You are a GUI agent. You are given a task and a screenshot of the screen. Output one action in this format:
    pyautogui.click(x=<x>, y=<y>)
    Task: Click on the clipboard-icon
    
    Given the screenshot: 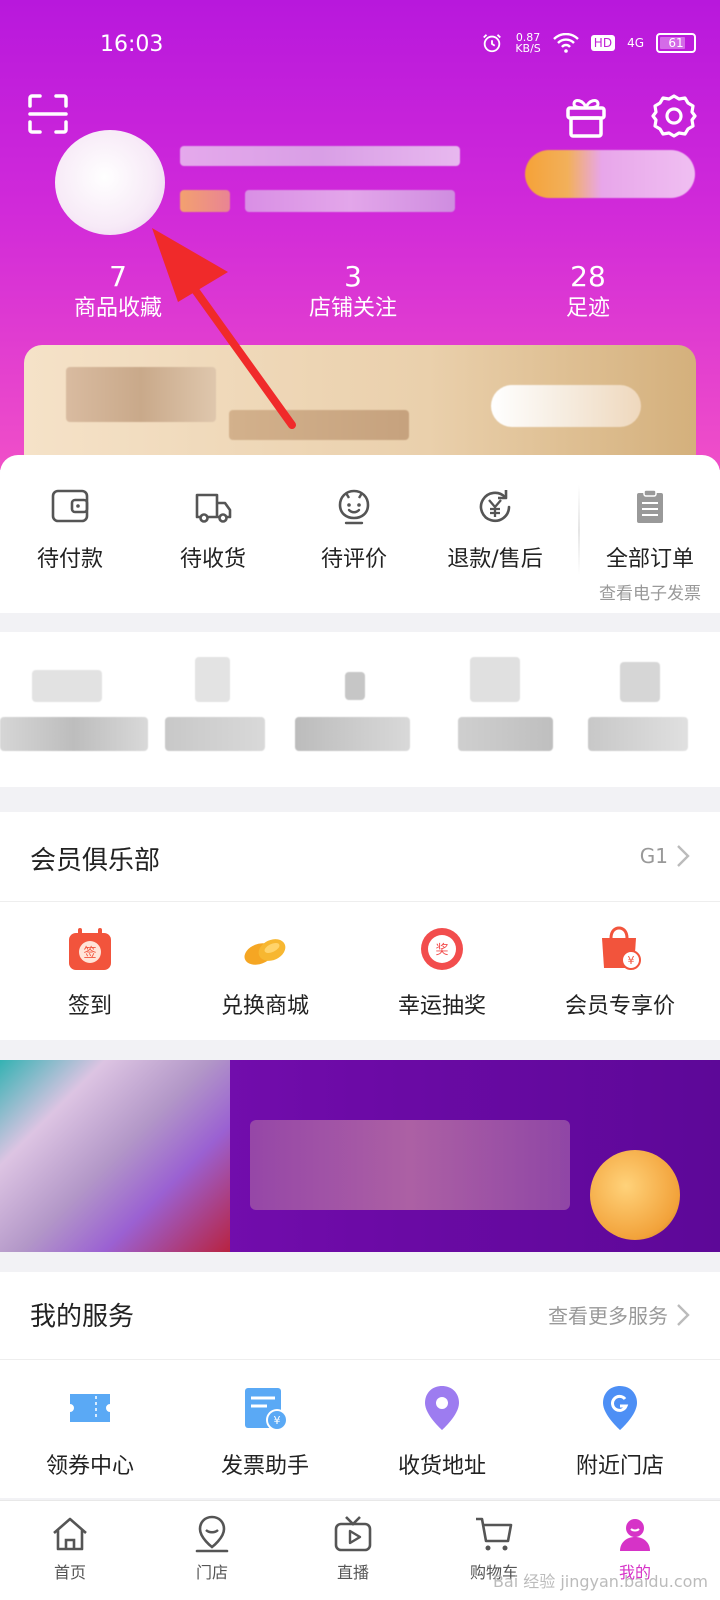 What is the action you would take?
    pyautogui.click(x=650, y=506)
    